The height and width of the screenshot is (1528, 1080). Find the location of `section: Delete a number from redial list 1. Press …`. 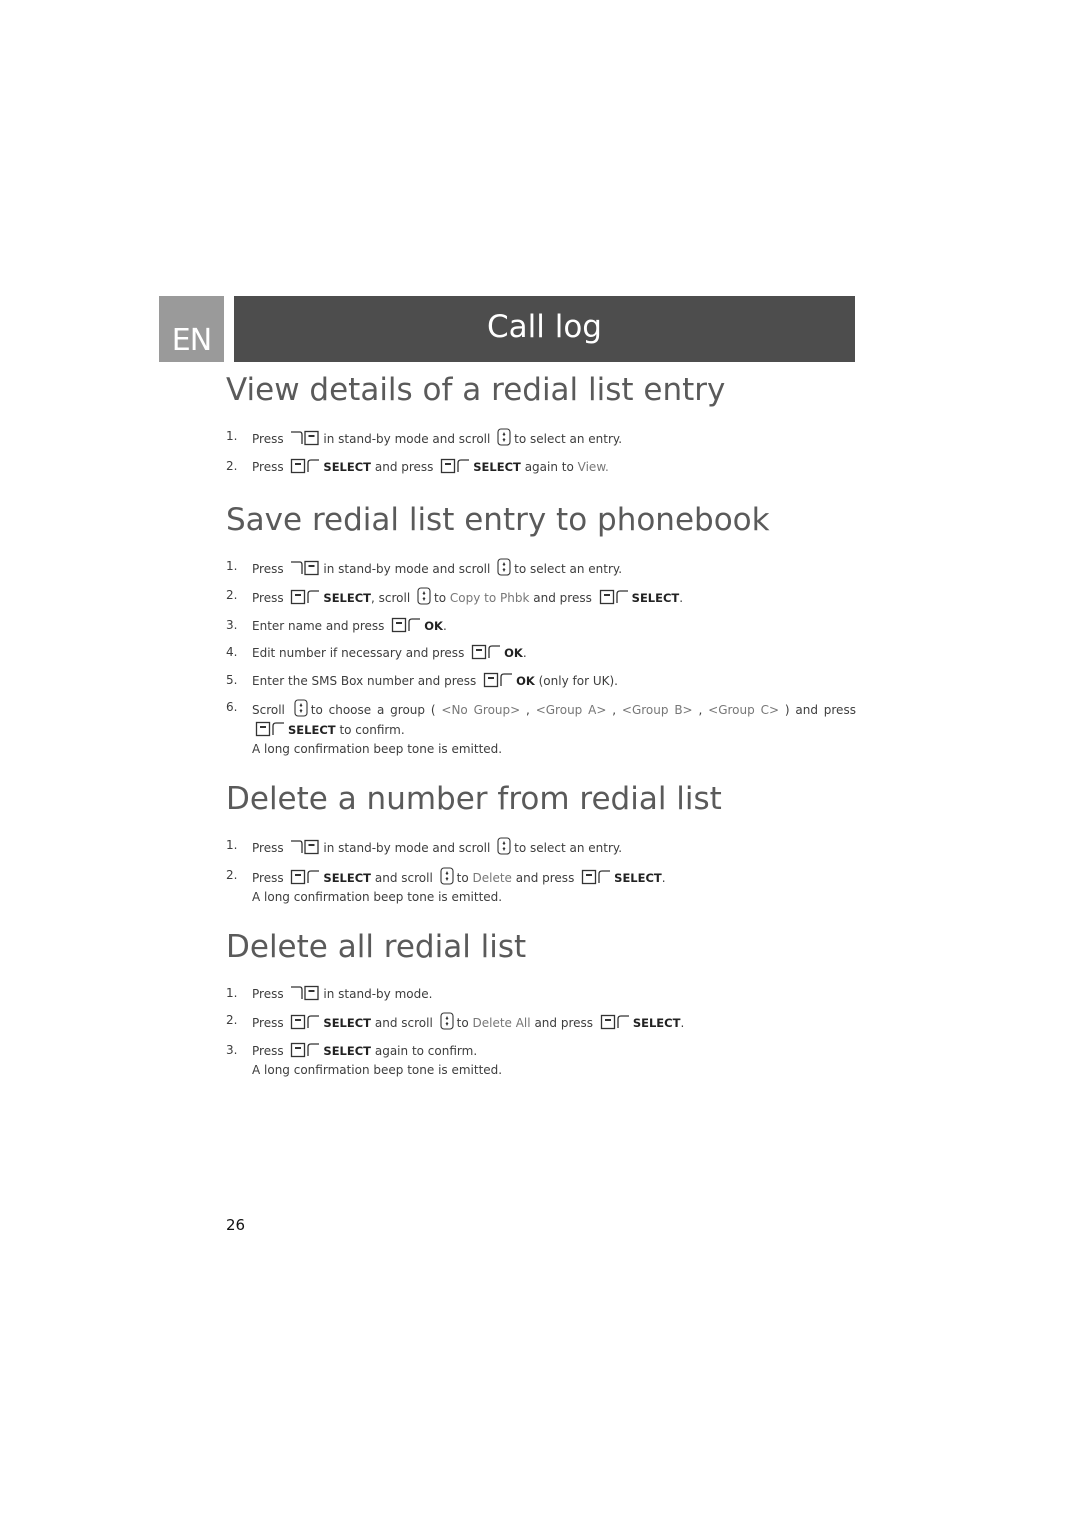

section: Delete a number from redial list 1. Press … is located at coordinates (541, 841).